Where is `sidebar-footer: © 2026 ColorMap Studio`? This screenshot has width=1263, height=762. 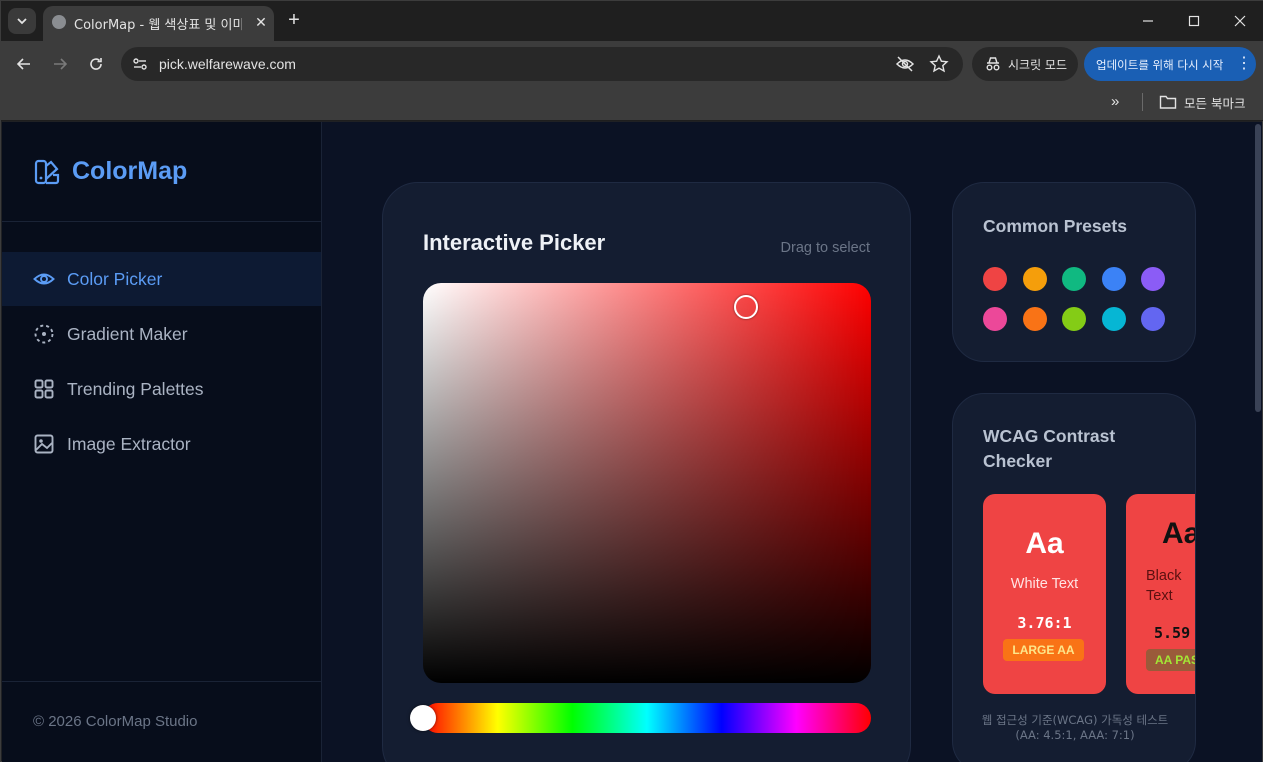 sidebar-footer: © 2026 ColorMap Studio is located at coordinates (161, 721).